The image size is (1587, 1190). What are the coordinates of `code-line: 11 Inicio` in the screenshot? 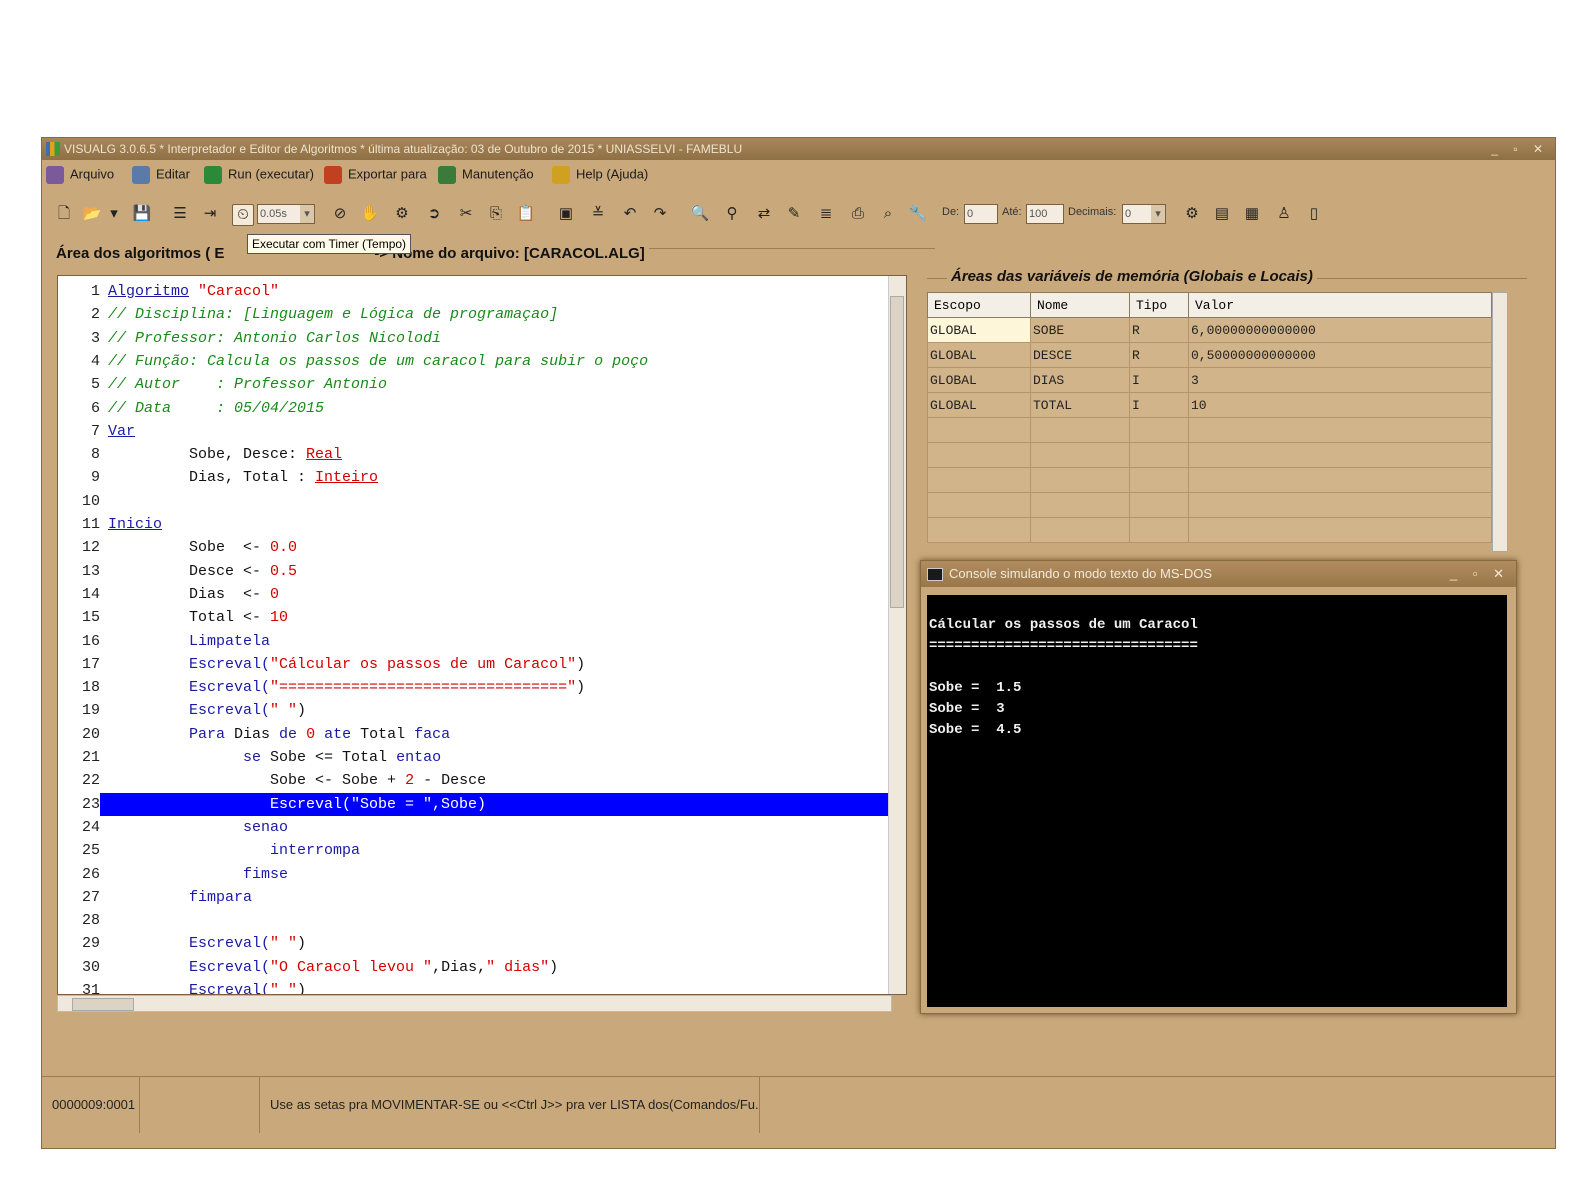 It's located at (473, 524).